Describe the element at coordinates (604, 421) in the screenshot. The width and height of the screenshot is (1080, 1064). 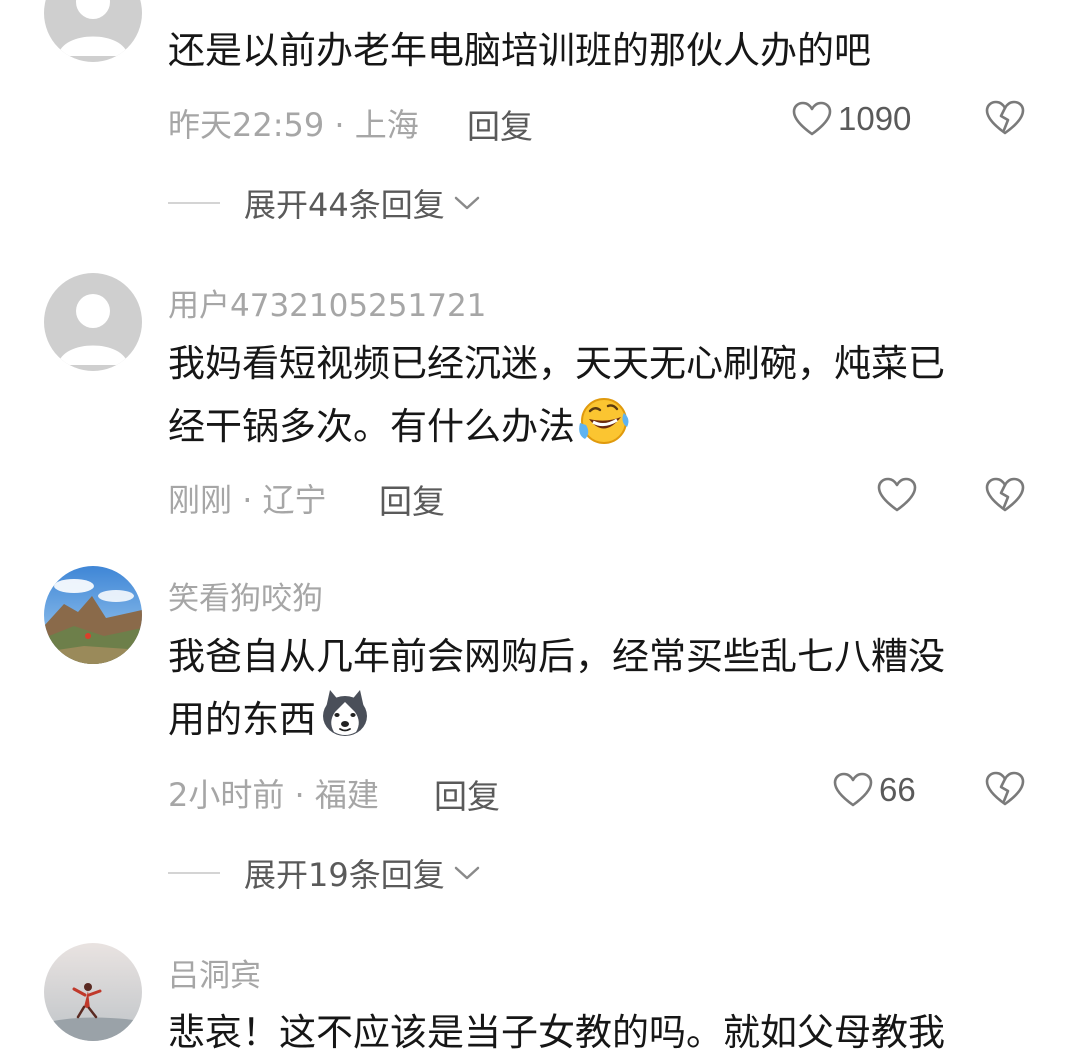
I see `rolling-laughing-emoji-icon` at that location.